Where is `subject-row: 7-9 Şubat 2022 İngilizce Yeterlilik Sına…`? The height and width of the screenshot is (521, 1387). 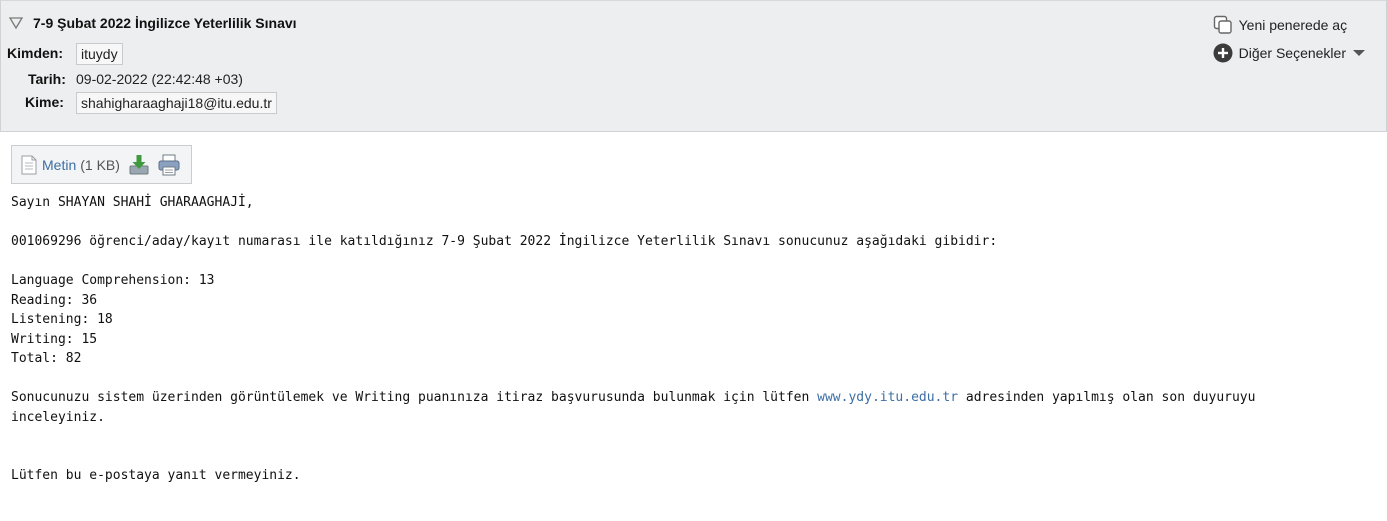
subject-row: 7-9 Şubat 2022 İngilizce Yeterlilik Sına… is located at coordinates (153, 23).